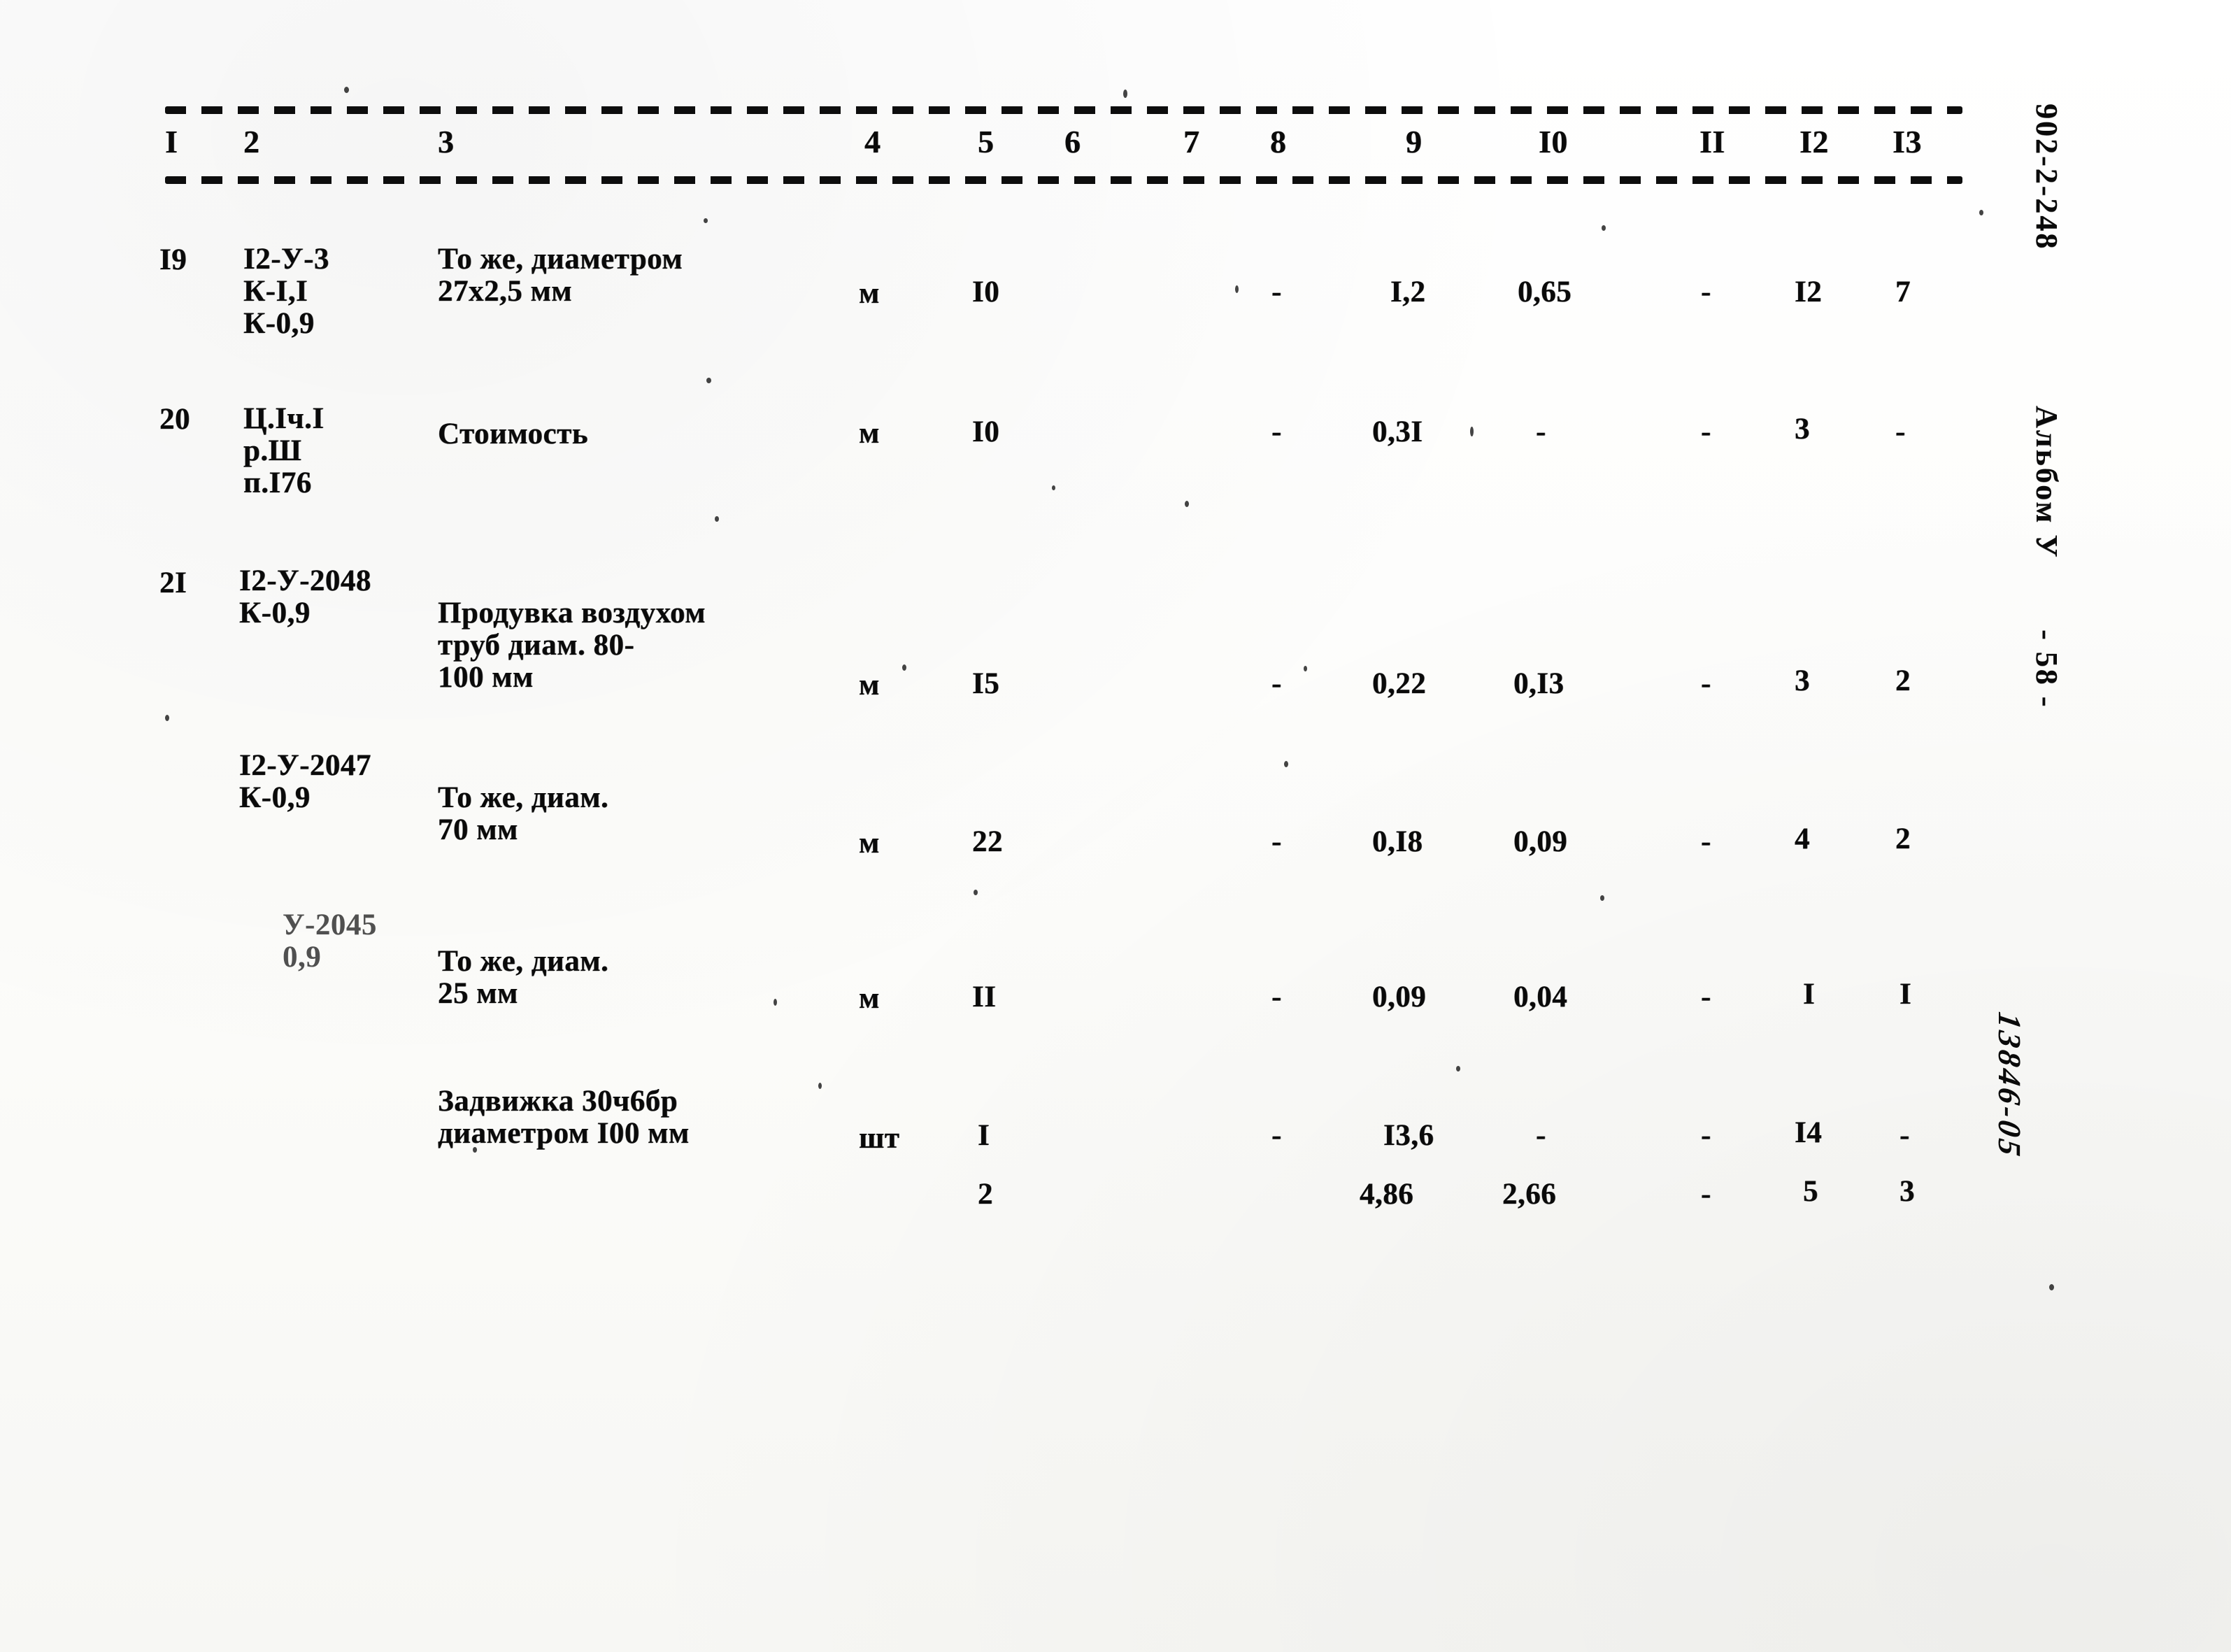 This screenshot has width=2231, height=1652. I want to click on table-header-top-rule, so click(1063, 110).